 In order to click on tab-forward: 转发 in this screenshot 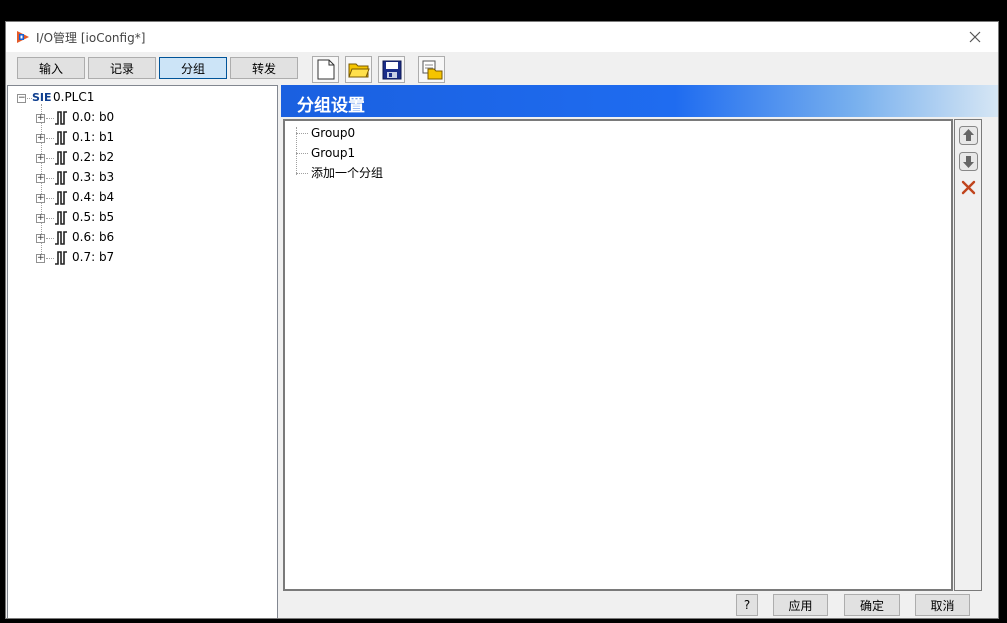, I will do `click(264, 68)`.